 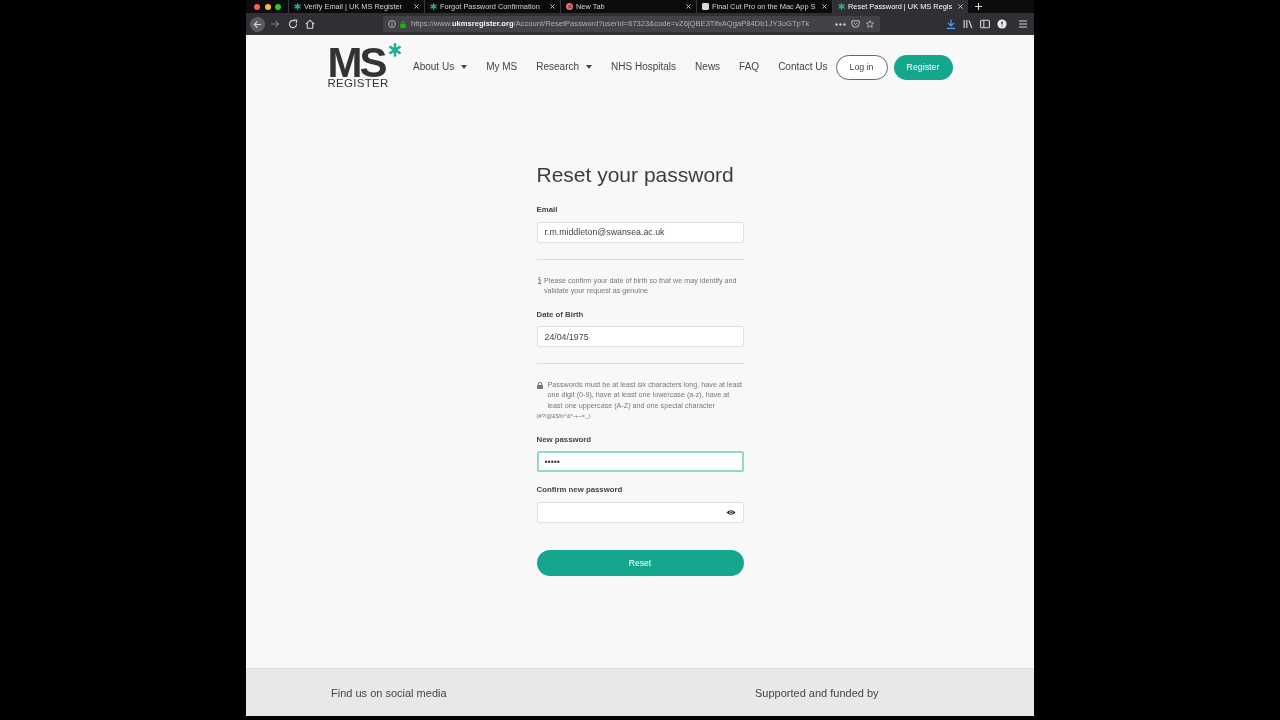 What do you see at coordinates (257, 6) in the screenshot?
I see `window-close-icon` at bounding box center [257, 6].